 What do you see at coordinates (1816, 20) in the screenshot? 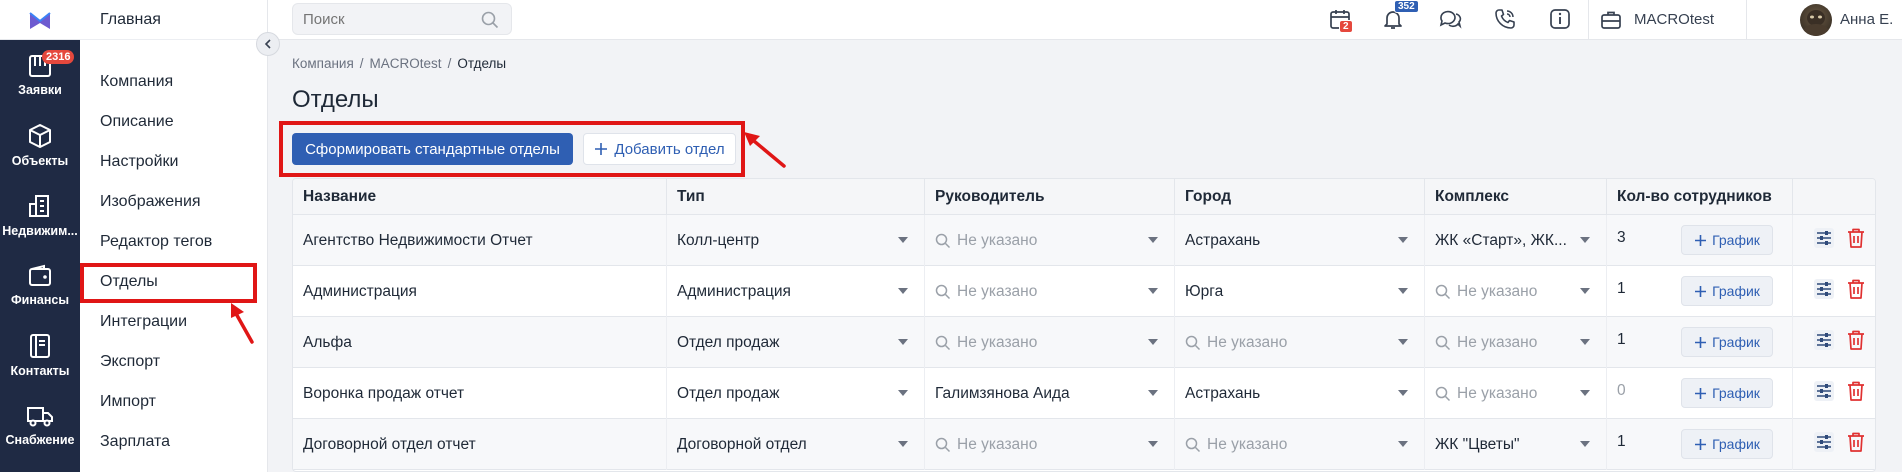
I see `avatar` at bounding box center [1816, 20].